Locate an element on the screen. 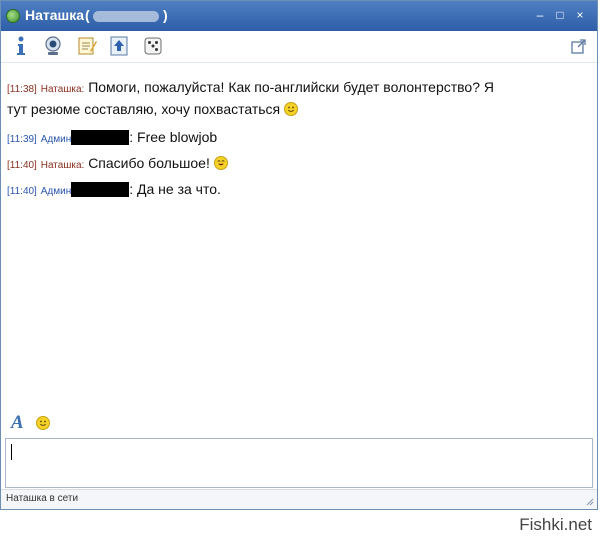 The width and height of the screenshot is (600, 544). grin-icon is located at coordinates (220, 163).